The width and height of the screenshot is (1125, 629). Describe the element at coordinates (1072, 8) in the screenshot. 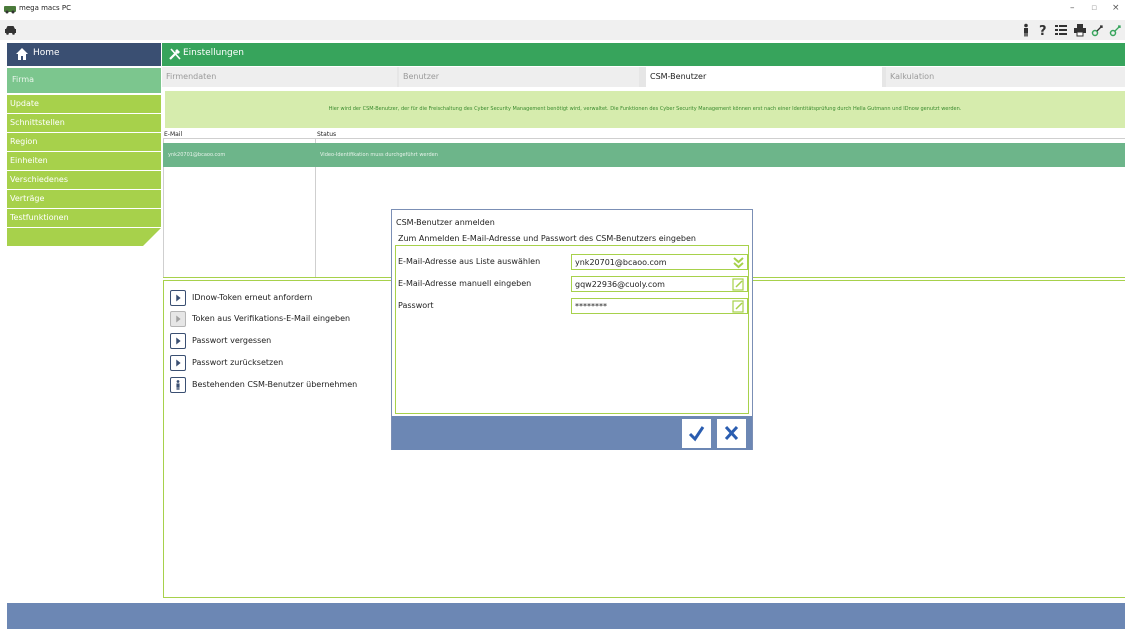

I see `minimize-button: –` at that location.